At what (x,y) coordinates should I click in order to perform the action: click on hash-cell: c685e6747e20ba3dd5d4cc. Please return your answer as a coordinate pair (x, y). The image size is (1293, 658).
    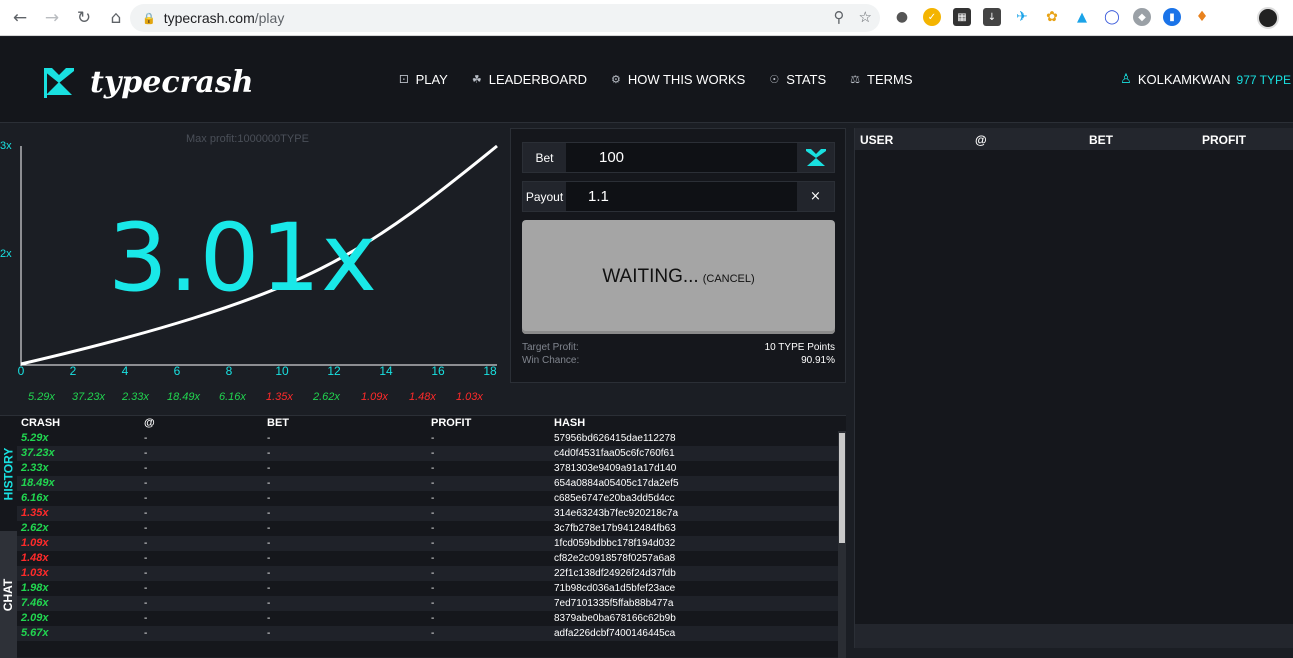
    Looking at the image, I should click on (614, 498).